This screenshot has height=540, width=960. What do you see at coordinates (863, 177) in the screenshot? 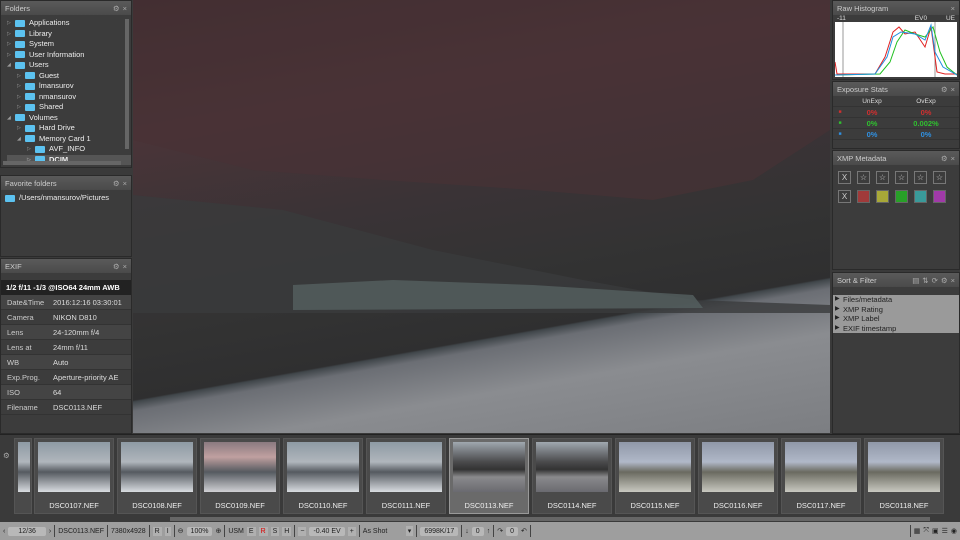
I see `star-rating-1-icon: ☆` at bounding box center [863, 177].